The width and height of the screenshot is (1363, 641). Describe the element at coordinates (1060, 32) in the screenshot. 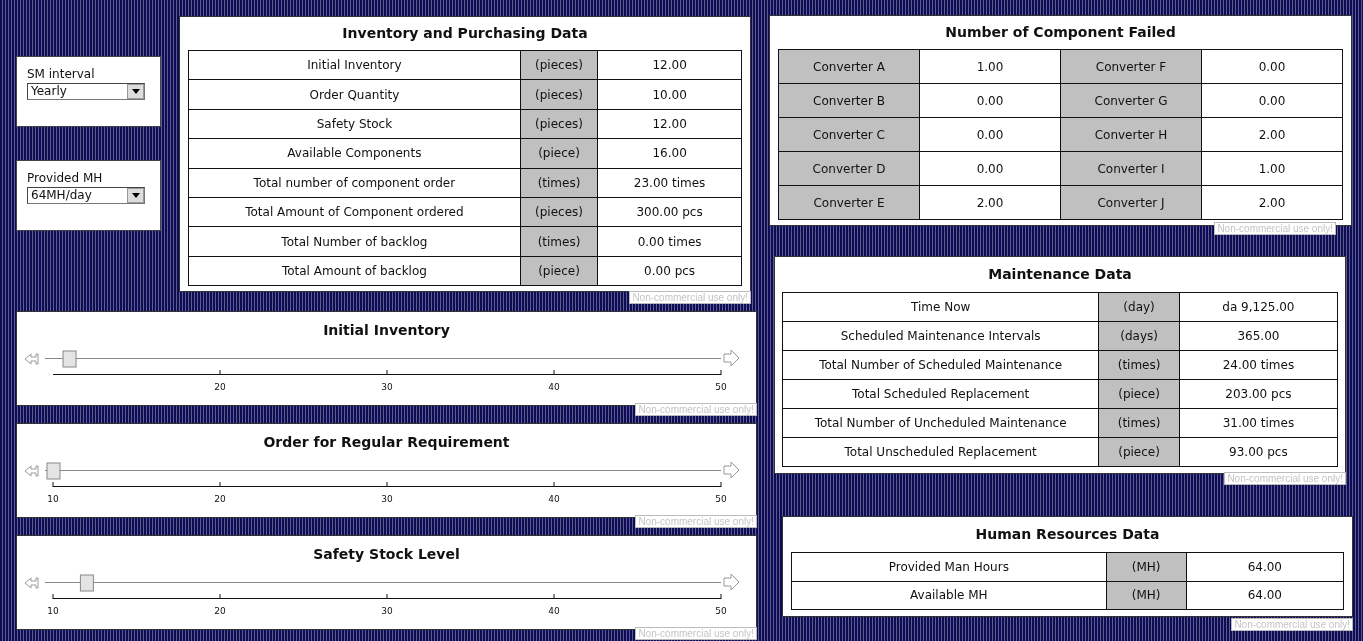

I see `panel-title: Number of Component Failed` at that location.